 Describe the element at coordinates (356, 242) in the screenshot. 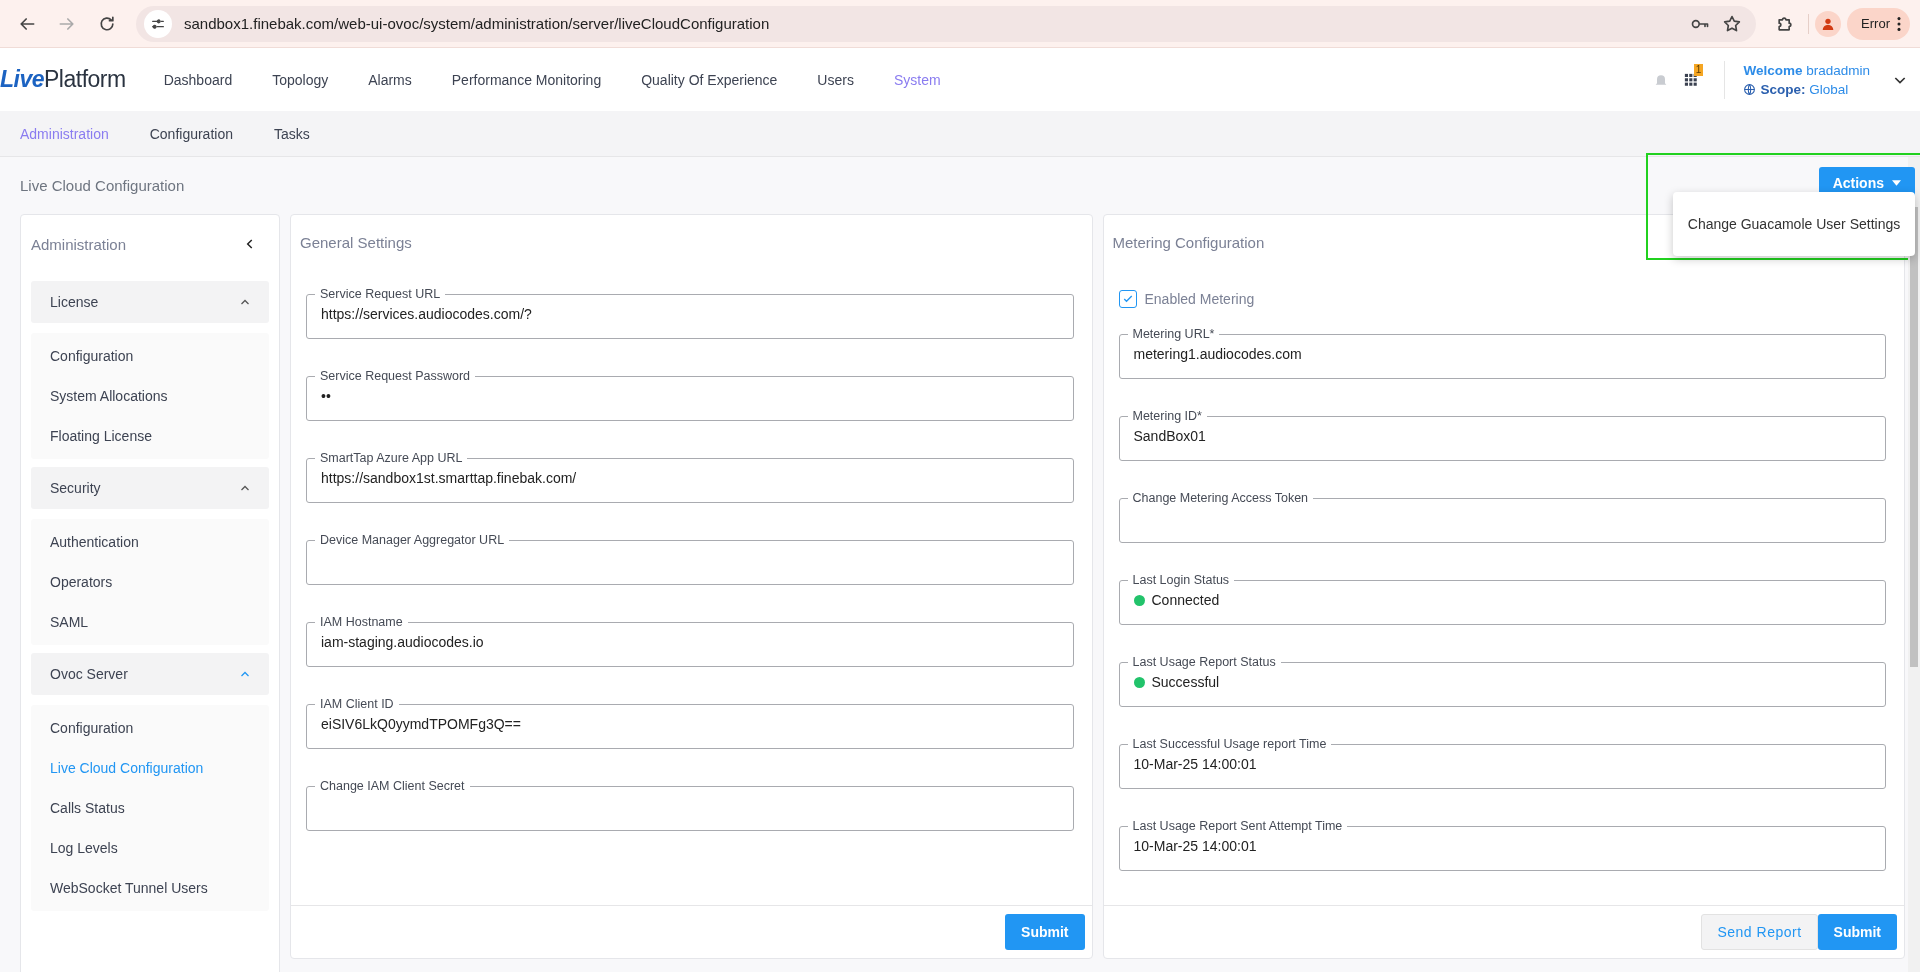

I see `card-title: General Settings` at that location.